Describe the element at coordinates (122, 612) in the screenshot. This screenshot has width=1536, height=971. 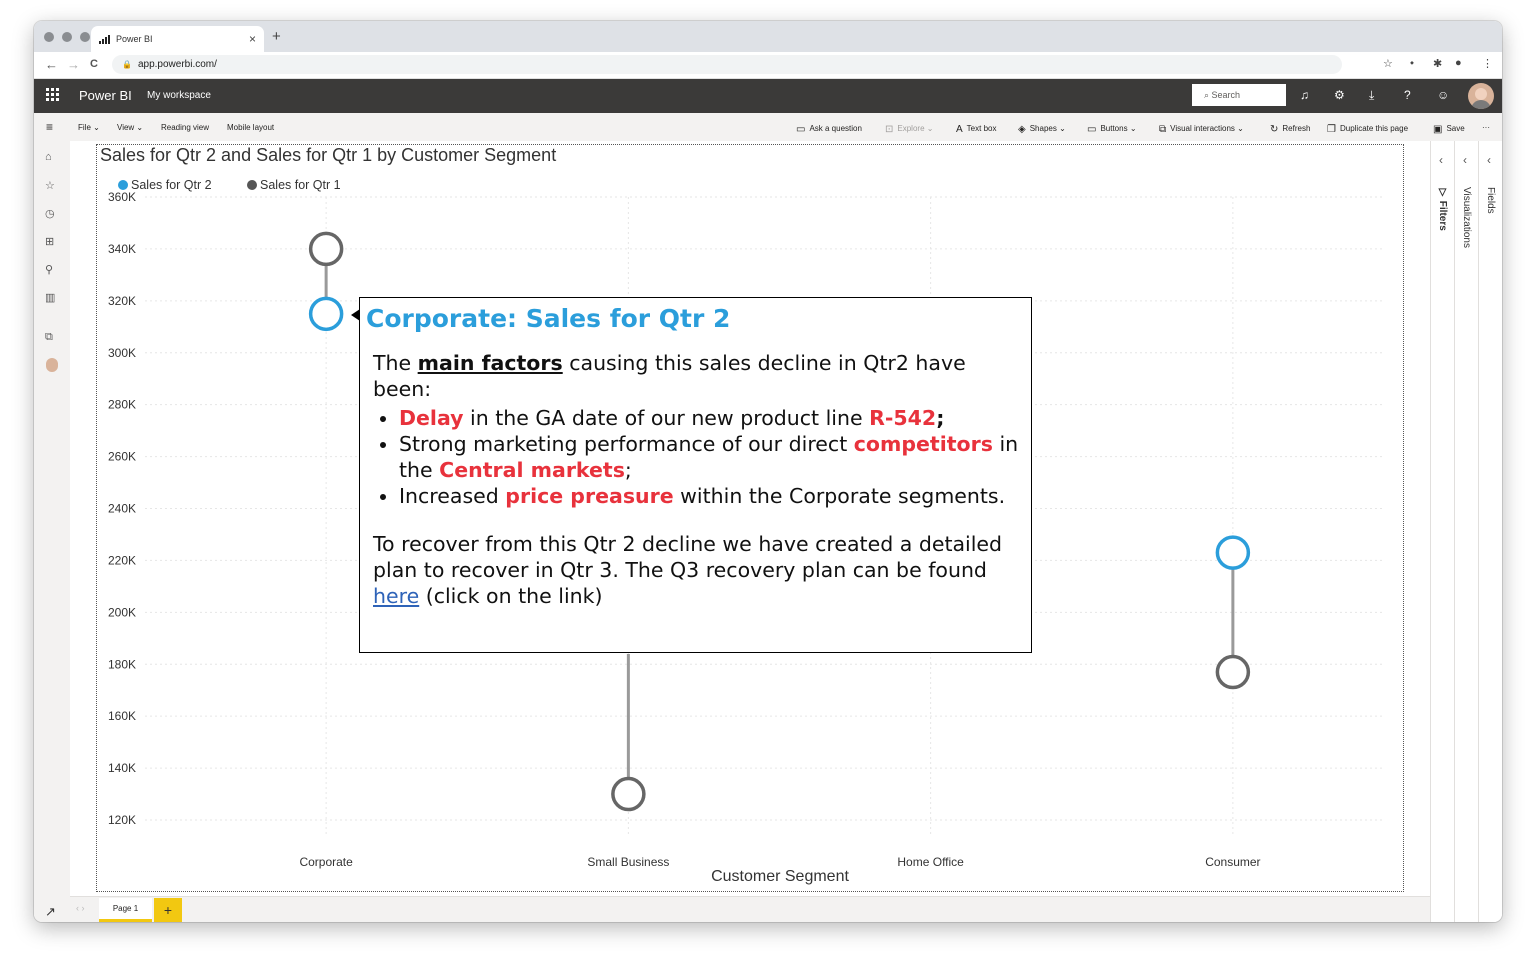
I see `y-tick-label: 200K` at that location.